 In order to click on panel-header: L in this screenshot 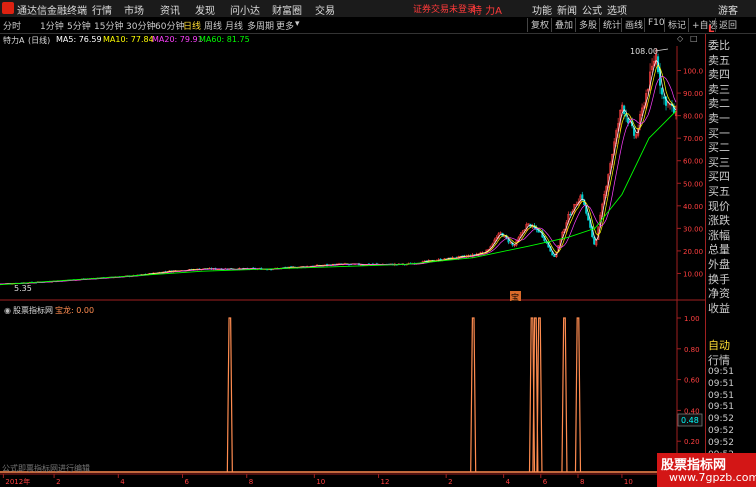, I will do `click(711, 29)`.